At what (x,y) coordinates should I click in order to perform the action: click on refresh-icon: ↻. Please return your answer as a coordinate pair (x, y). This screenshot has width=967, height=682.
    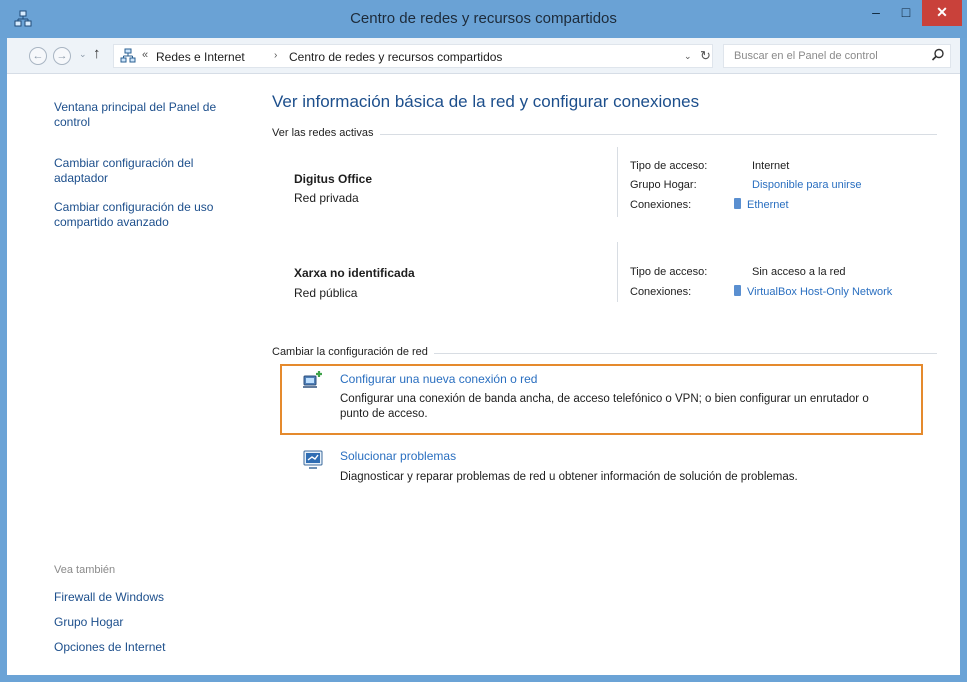
    Looking at the image, I should click on (705, 56).